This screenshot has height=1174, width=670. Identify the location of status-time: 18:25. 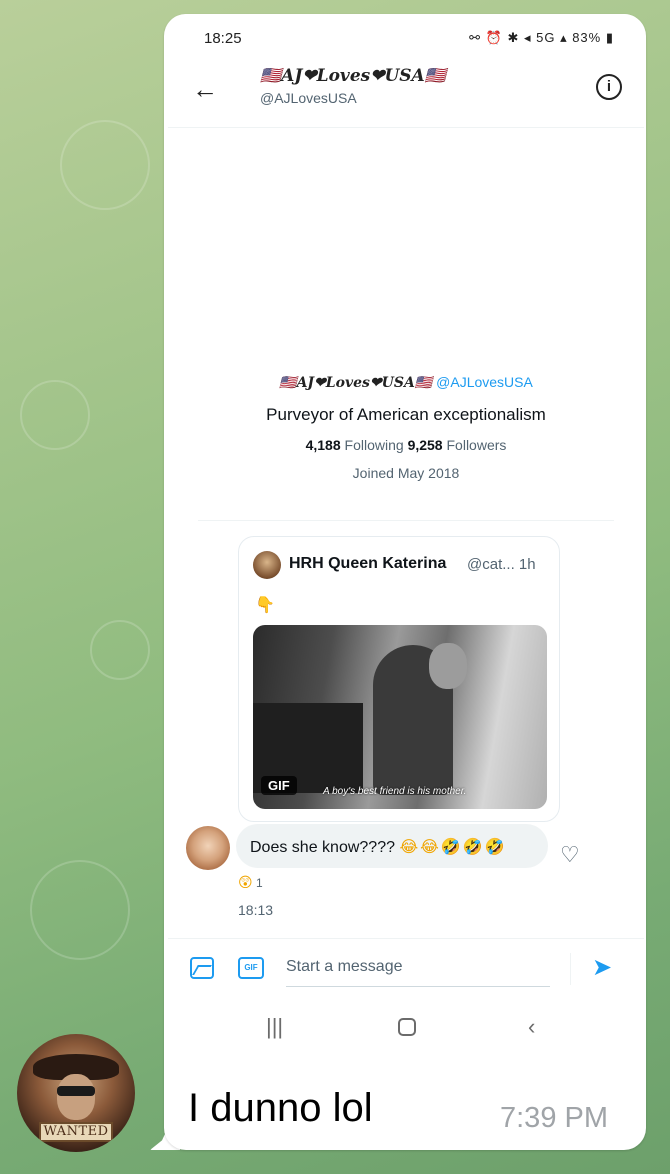
(223, 38).